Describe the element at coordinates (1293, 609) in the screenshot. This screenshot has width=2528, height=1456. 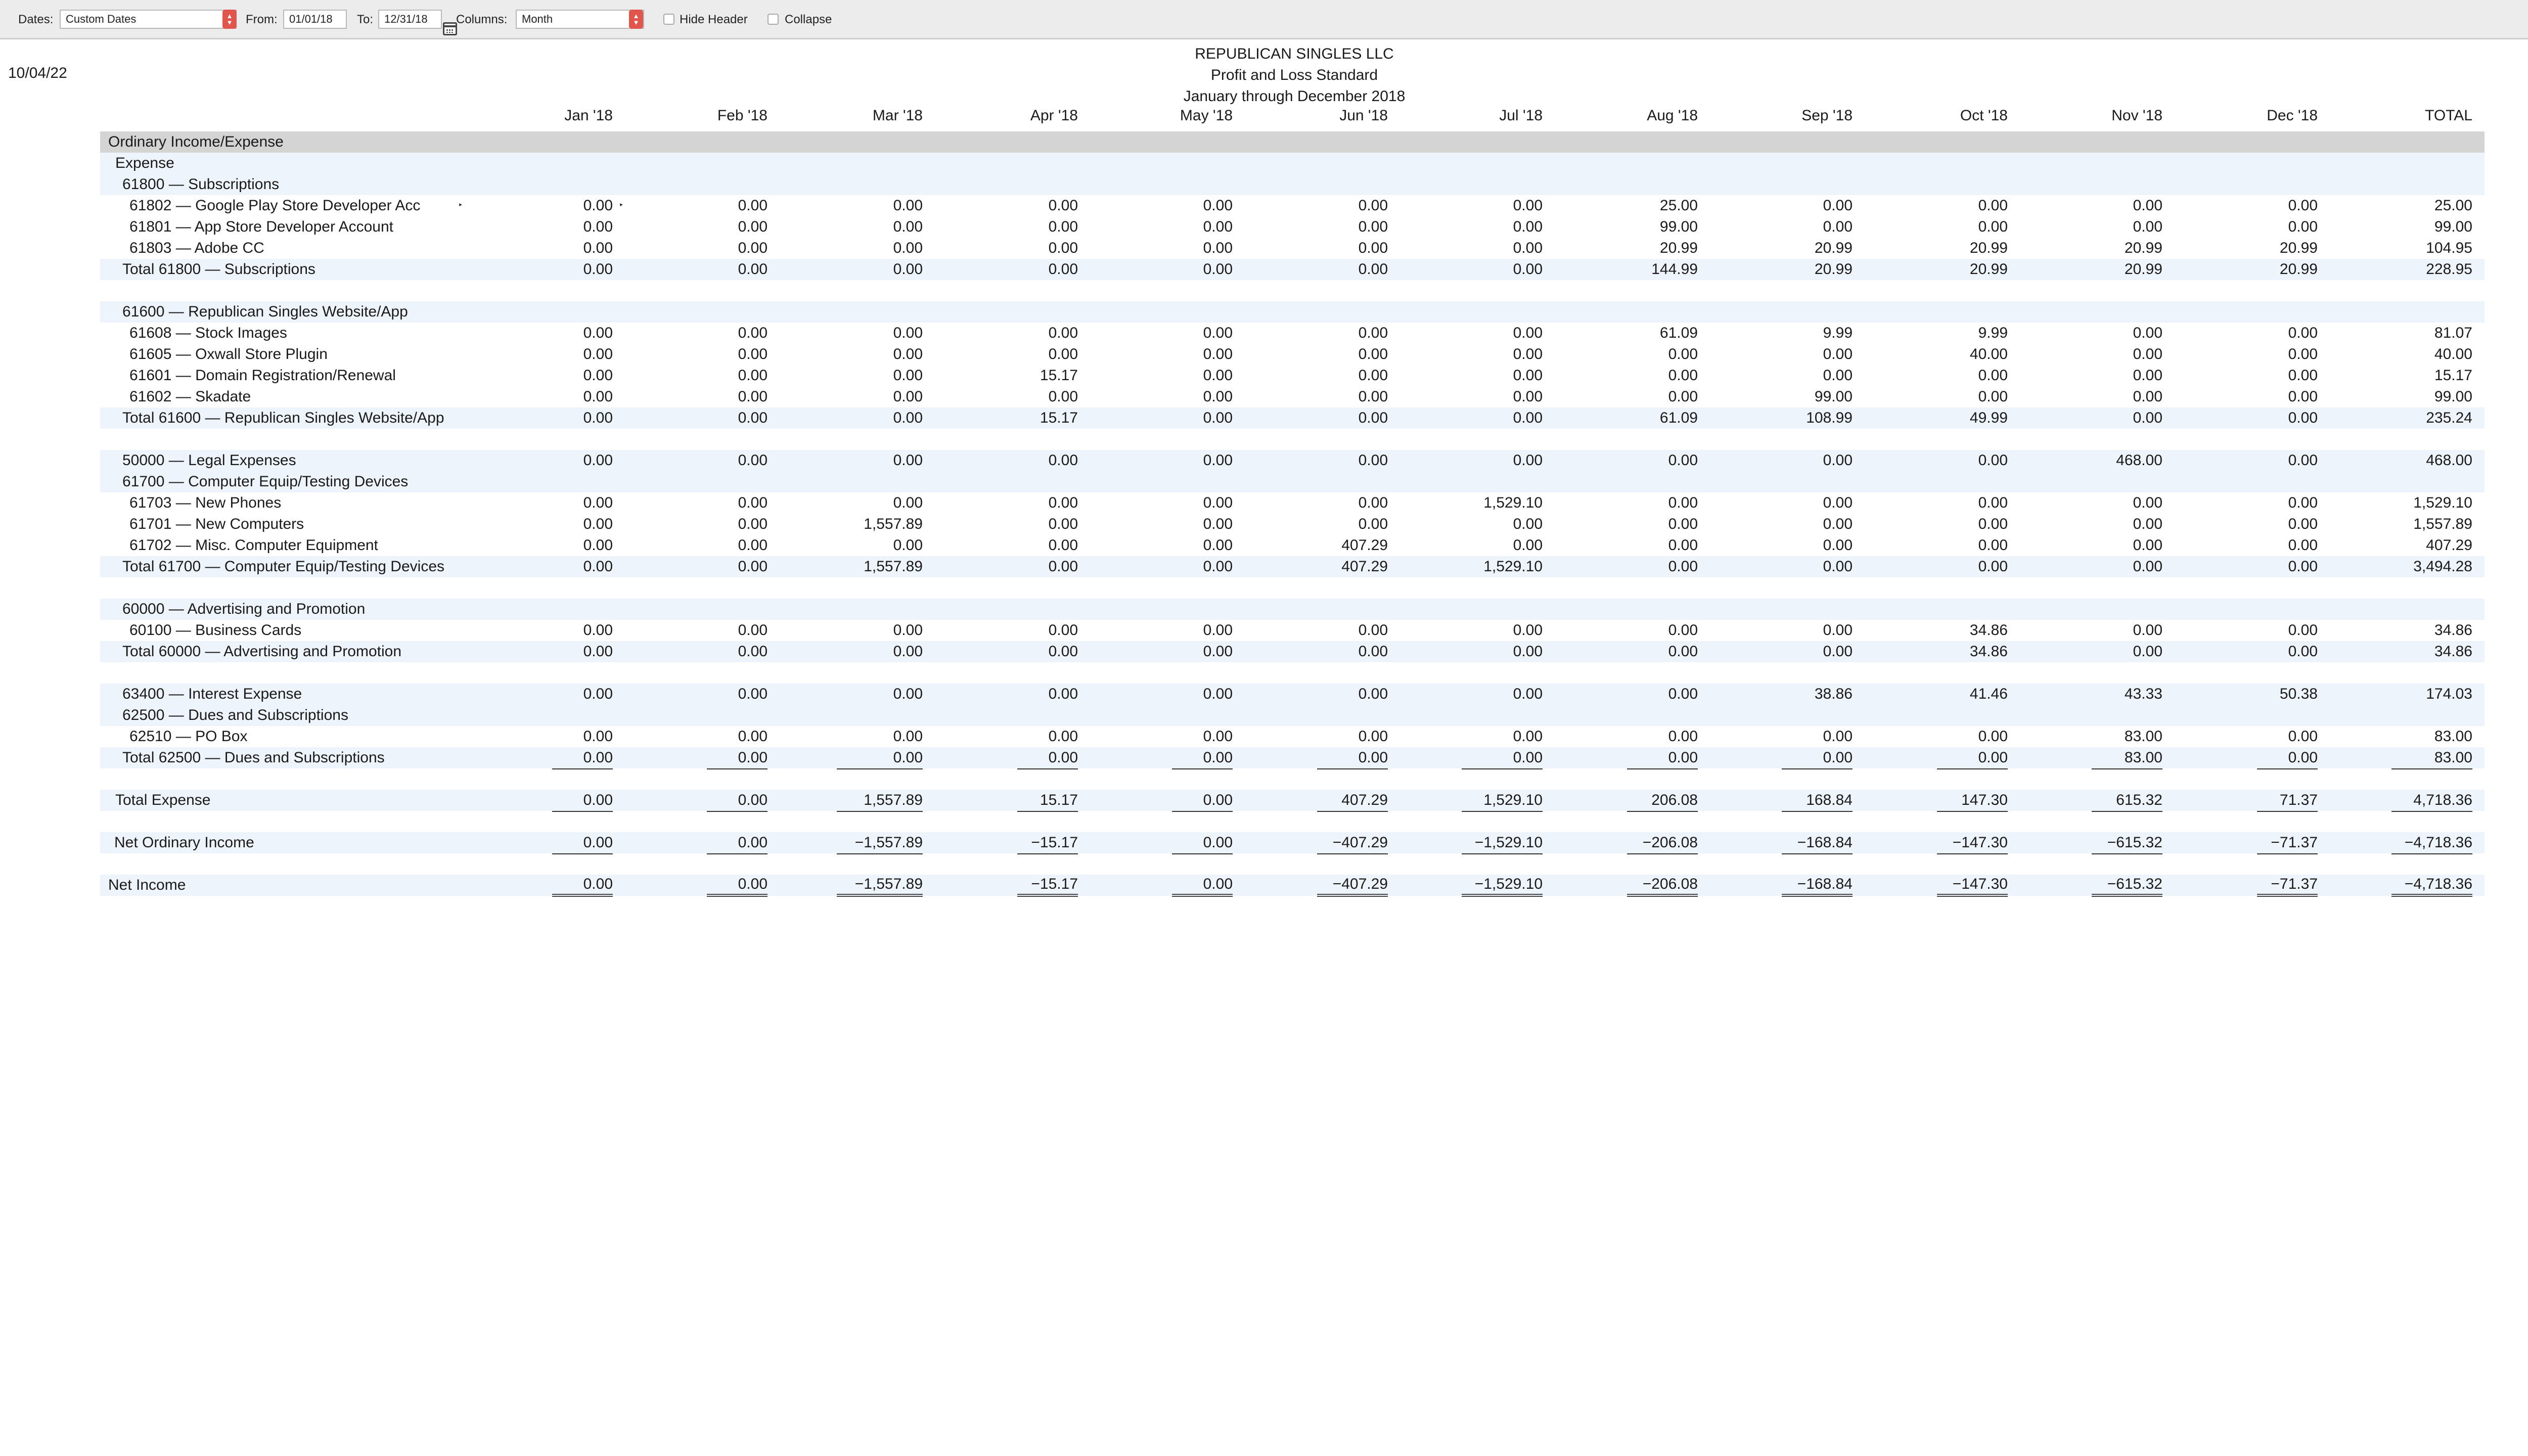
I see `report-row: 60000 — Advertising and Promotion` at that location.